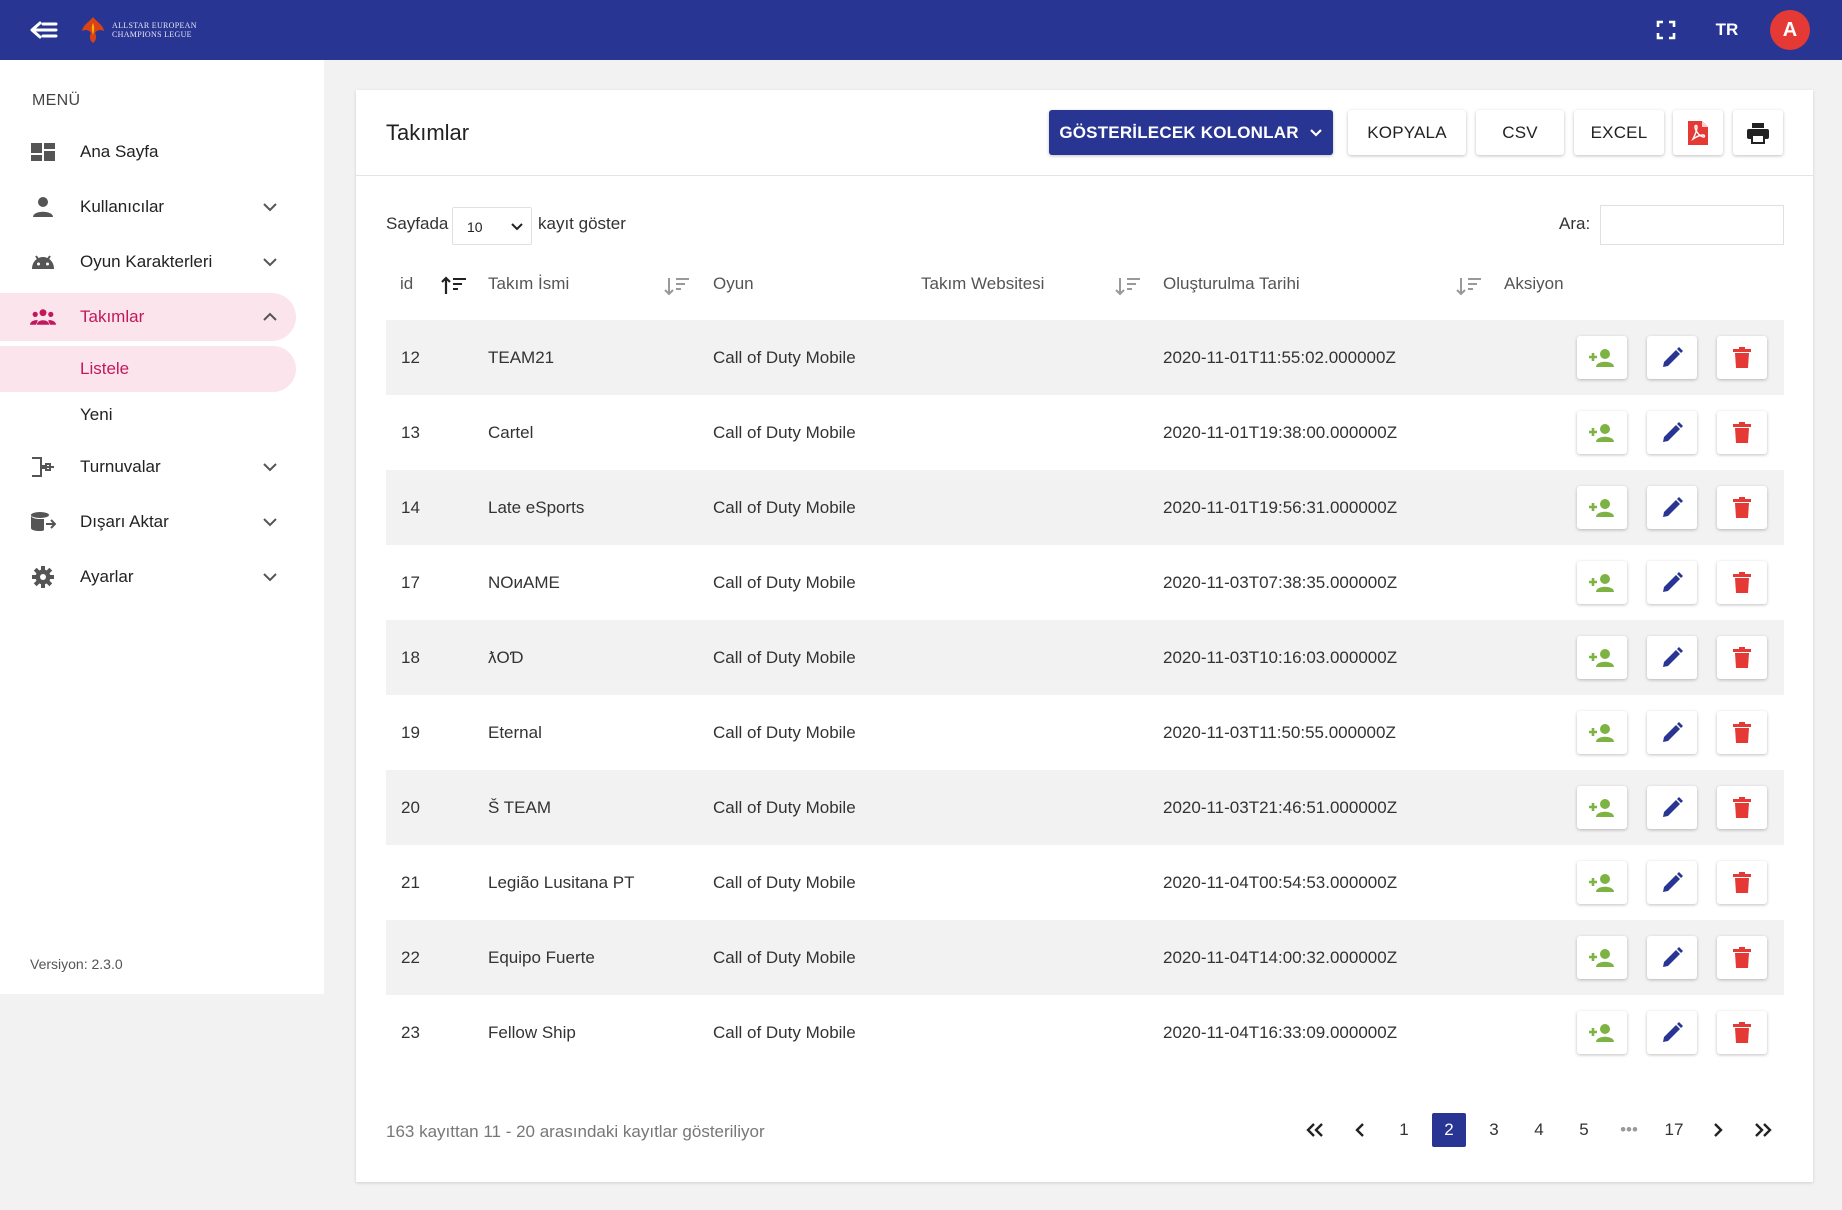 Image resolution: width=1842 pixels, height=1210 pixels. What do you see at coordinates (733, 284) in the screenshot?
I see `column-header-game: Oyun` at bounding box center [733, 284].